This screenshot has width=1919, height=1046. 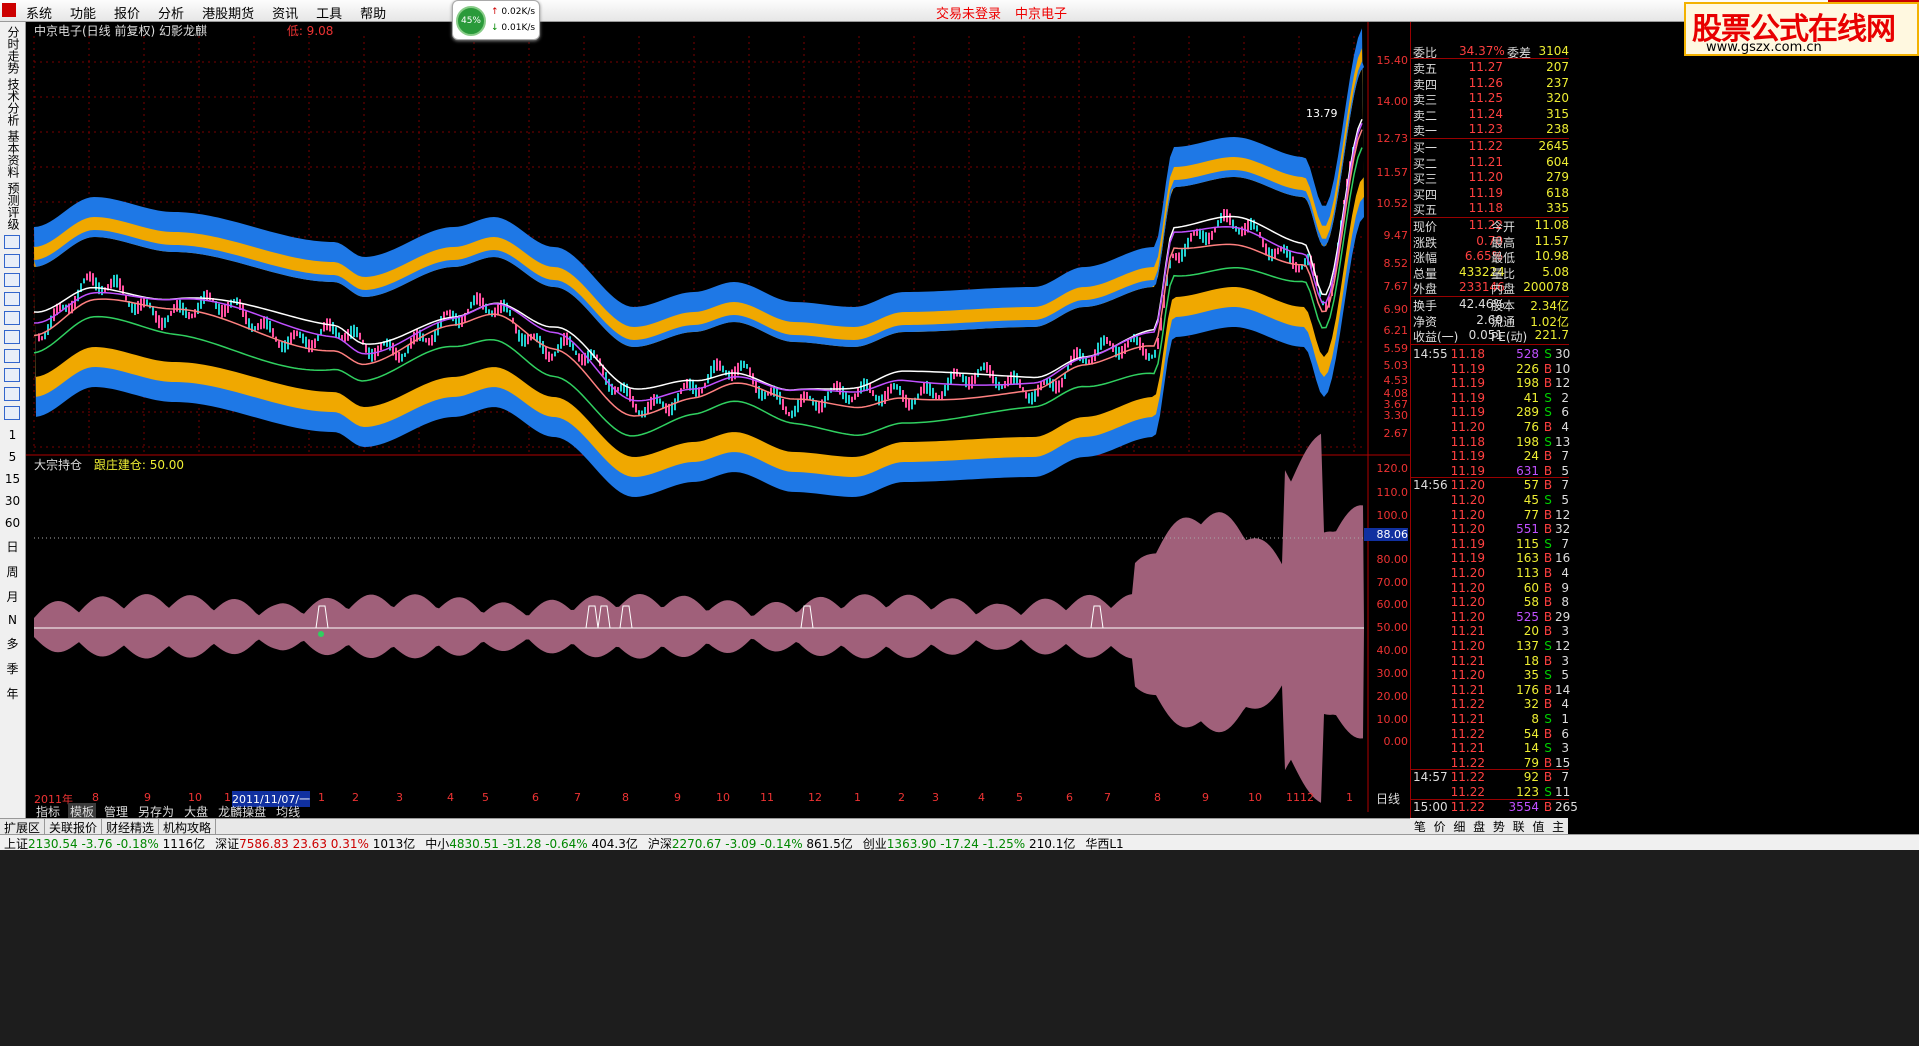 What do you see at coordinates (1430, 806) in the screenshot?
I see `tick-time: 15:00` at bounding box center [1430, 806].